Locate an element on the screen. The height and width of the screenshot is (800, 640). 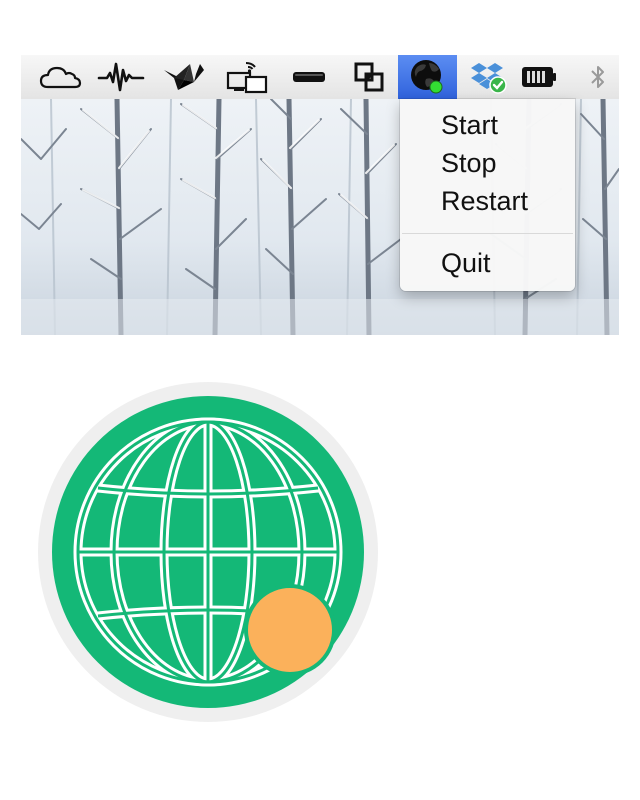
cloud-icon is located at coordinates (60, 77).